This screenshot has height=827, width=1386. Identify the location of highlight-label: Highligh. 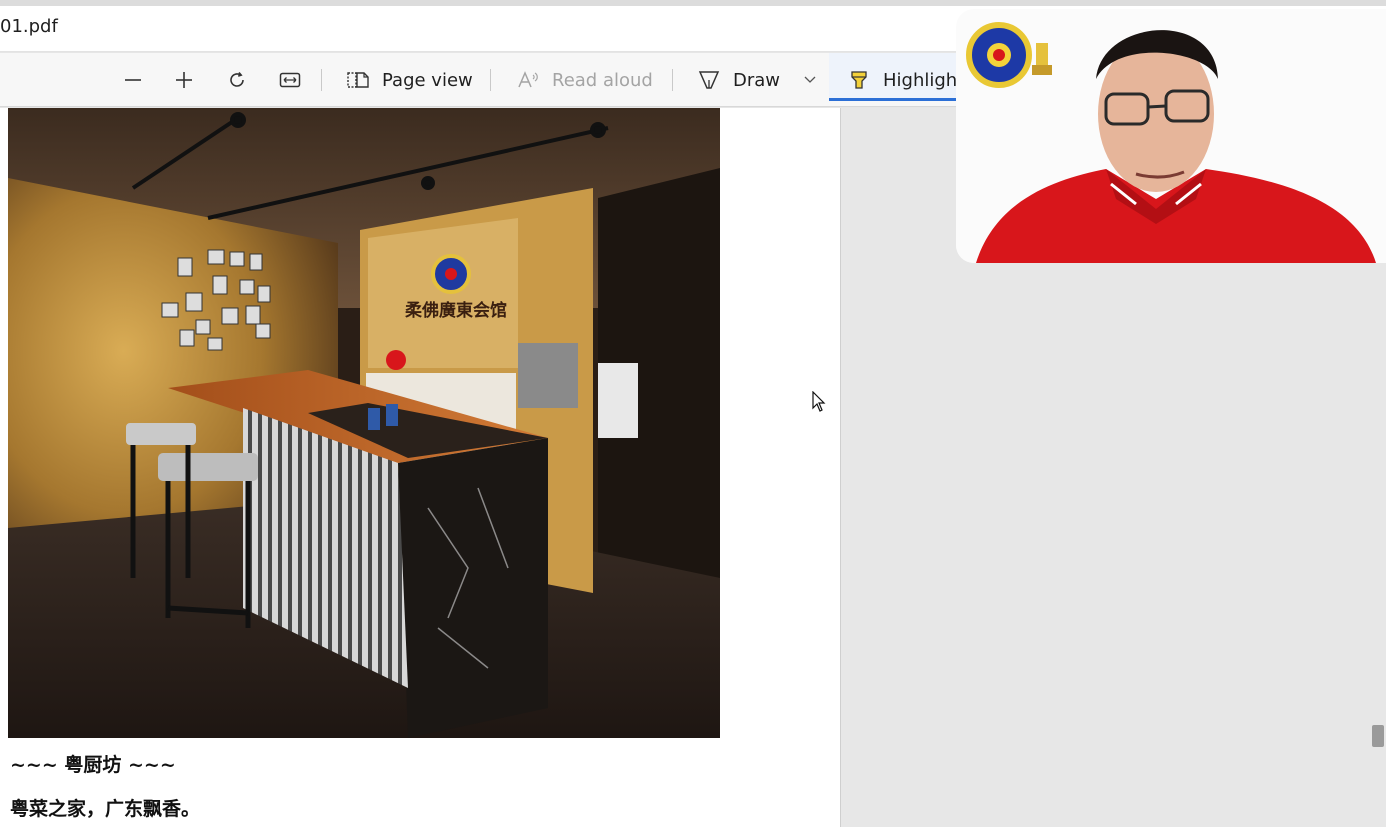
(920, 80).